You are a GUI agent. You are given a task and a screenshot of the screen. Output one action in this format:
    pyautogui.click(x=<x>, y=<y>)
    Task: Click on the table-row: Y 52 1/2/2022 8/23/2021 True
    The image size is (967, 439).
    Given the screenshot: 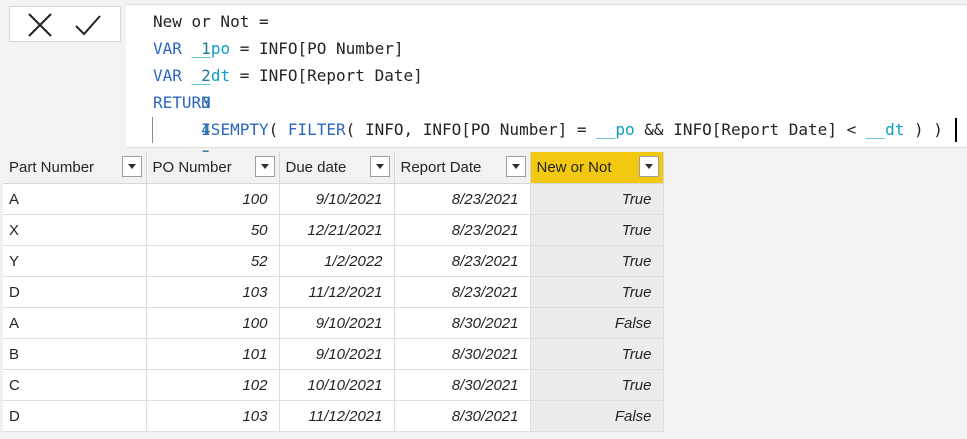 What is the action you would take?
    pyautogui.click(x=333, y=261)
    